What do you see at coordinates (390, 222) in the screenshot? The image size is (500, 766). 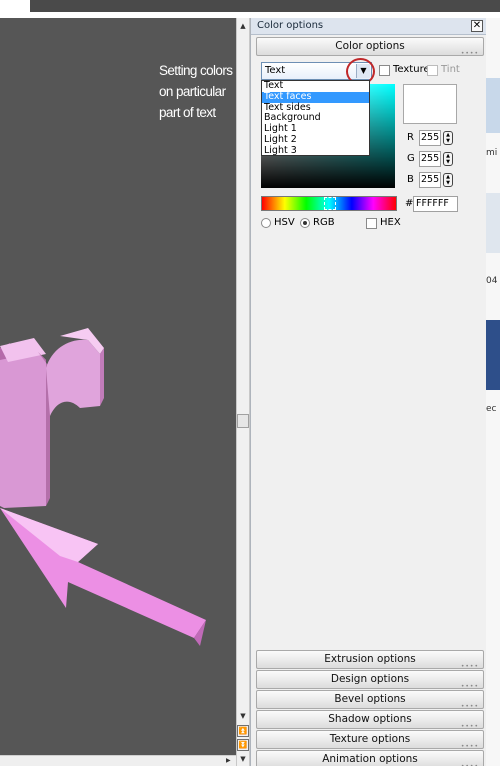 I see `hex-label: HEX` at bounding box center [390, 222].